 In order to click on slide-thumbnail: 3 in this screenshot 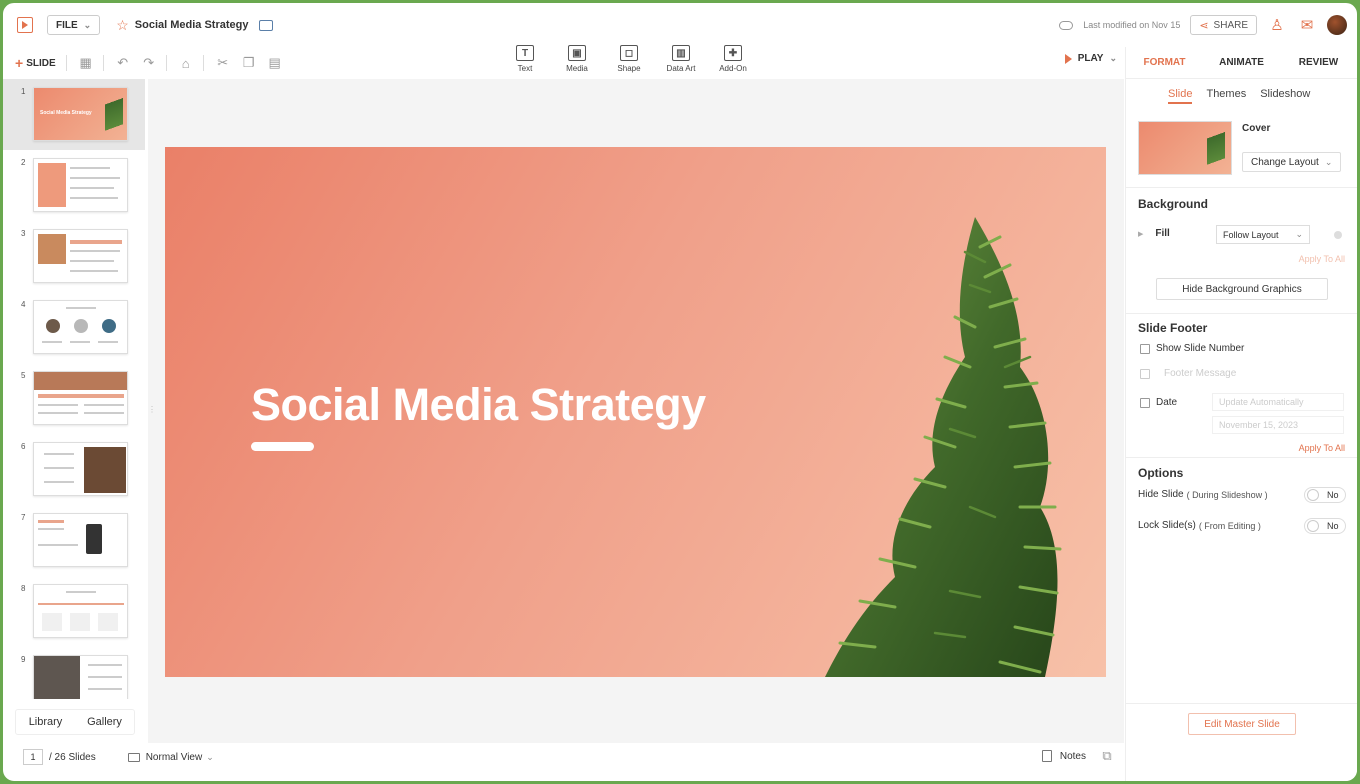, I will do `click(74, 256)`.